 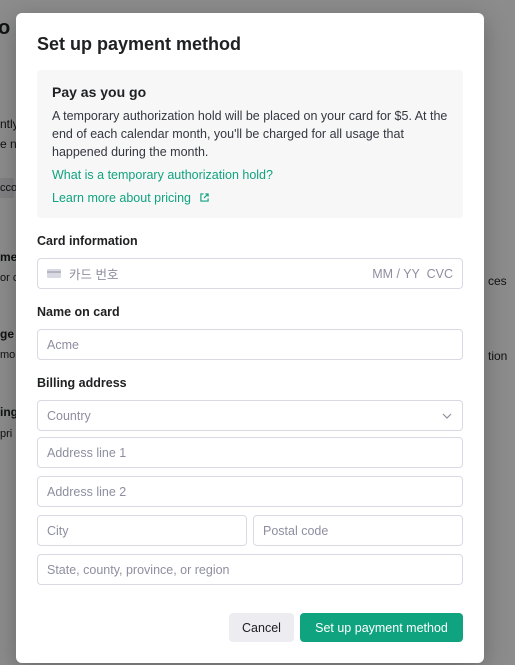 I want to click on country-select: Country, so click(x=250, y=415).